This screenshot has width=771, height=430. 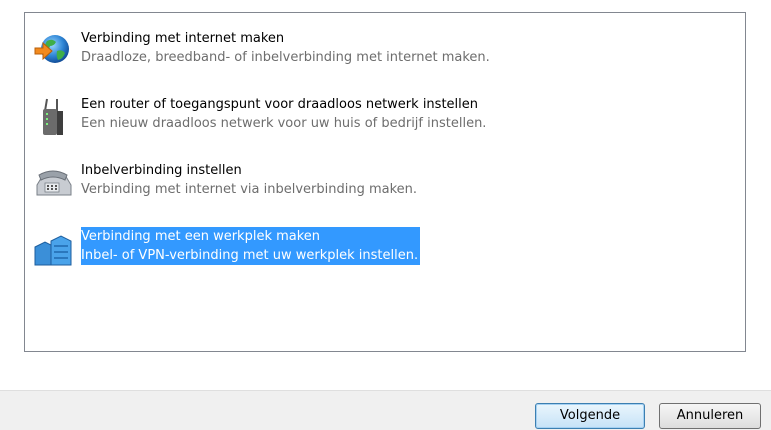 What do you see at coordinates (161, 170) in the screenshot?
I see `option-title: Inbelverbinding instellen` at bounding box center [161, 170].